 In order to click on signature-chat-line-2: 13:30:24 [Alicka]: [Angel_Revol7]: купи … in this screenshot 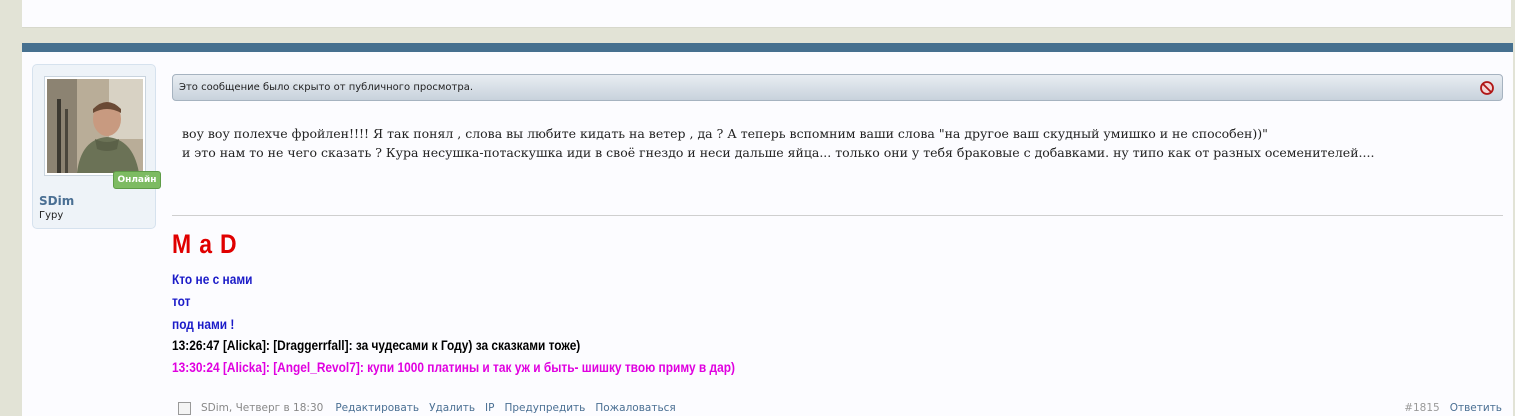, I will do `click(453, 367)`.